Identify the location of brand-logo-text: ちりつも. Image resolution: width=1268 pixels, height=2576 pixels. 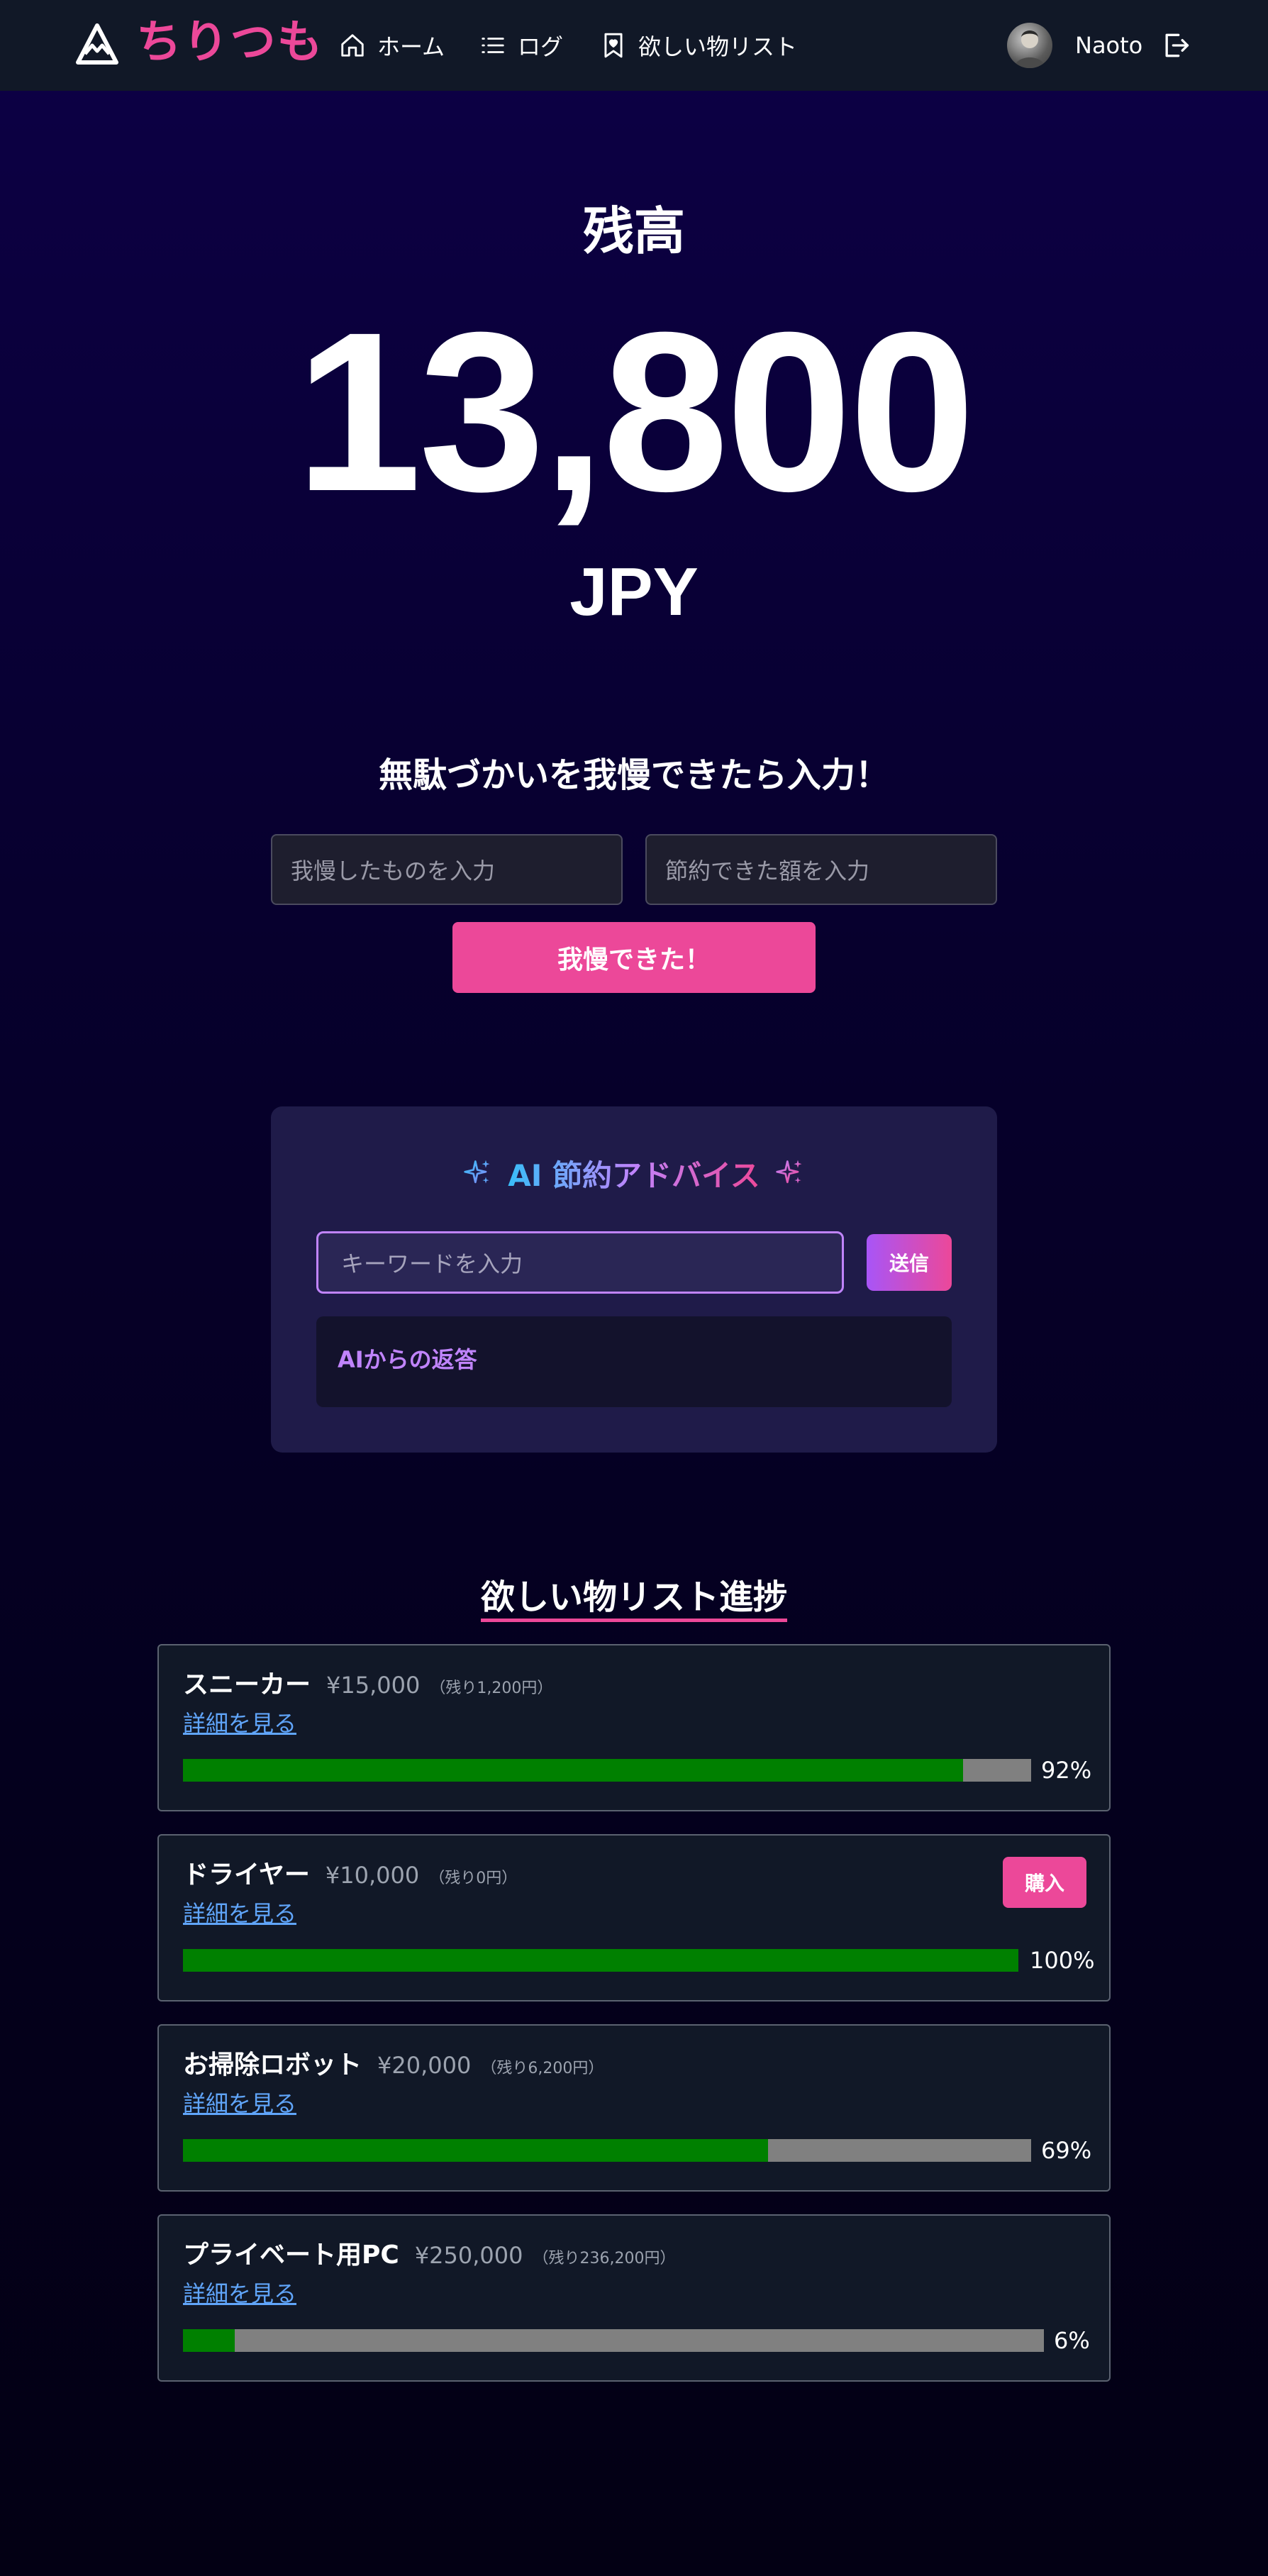
(230, 42).